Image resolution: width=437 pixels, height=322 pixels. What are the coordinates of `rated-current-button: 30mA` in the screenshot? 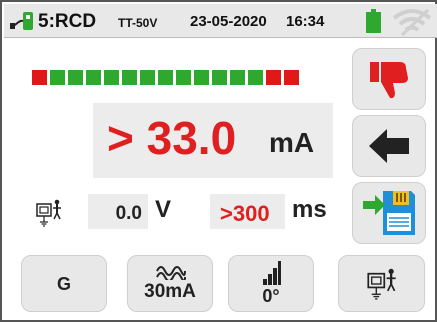 It's located at (170, 283).